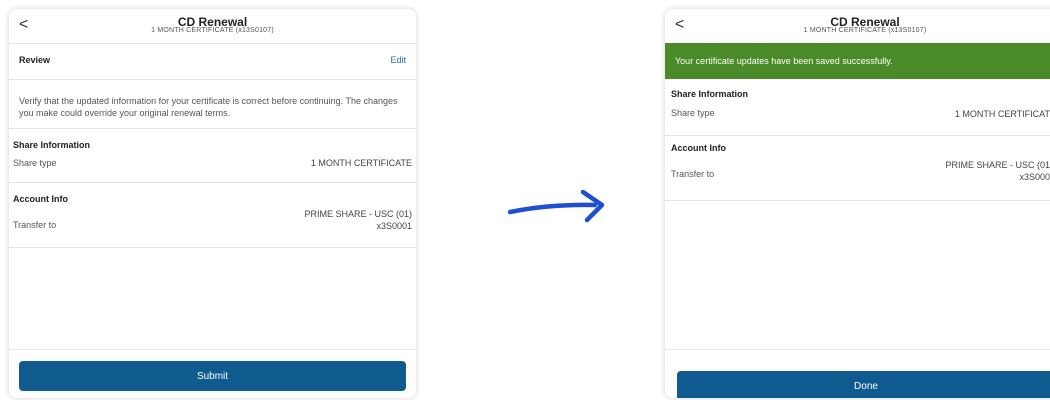 This screenshot has width=1050, height=400. Describe the element at coordinates (358, 214) in the screenshot. I see `transfer-value-line1: PRIME SHARE - USC (01)` at that location.